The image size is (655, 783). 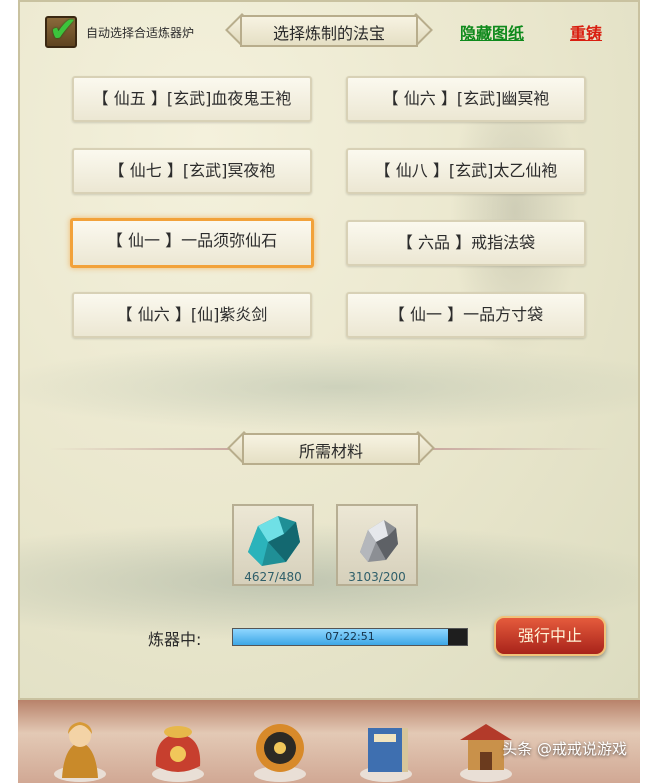 I want to click on material-slot: 4627/480, so click(x=273, y=545).